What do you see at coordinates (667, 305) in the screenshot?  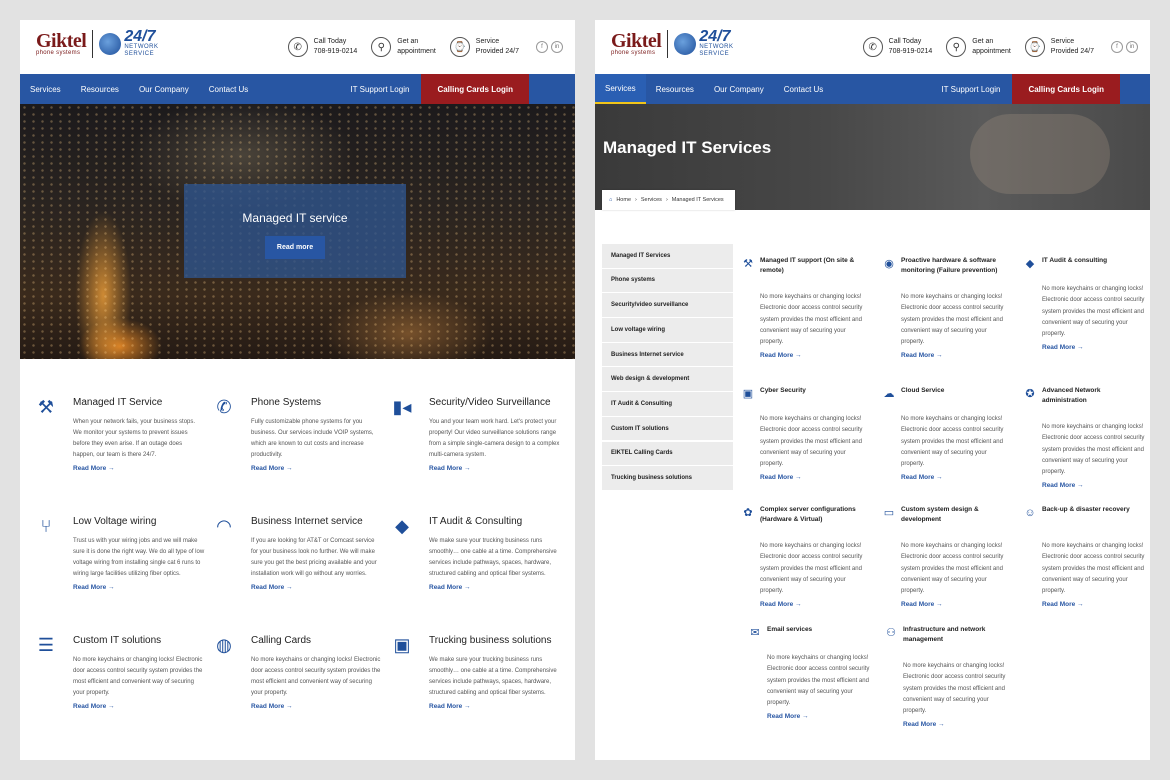 I see `sidebar-item: Security/video surveillance` at bounding box center [667, 305].